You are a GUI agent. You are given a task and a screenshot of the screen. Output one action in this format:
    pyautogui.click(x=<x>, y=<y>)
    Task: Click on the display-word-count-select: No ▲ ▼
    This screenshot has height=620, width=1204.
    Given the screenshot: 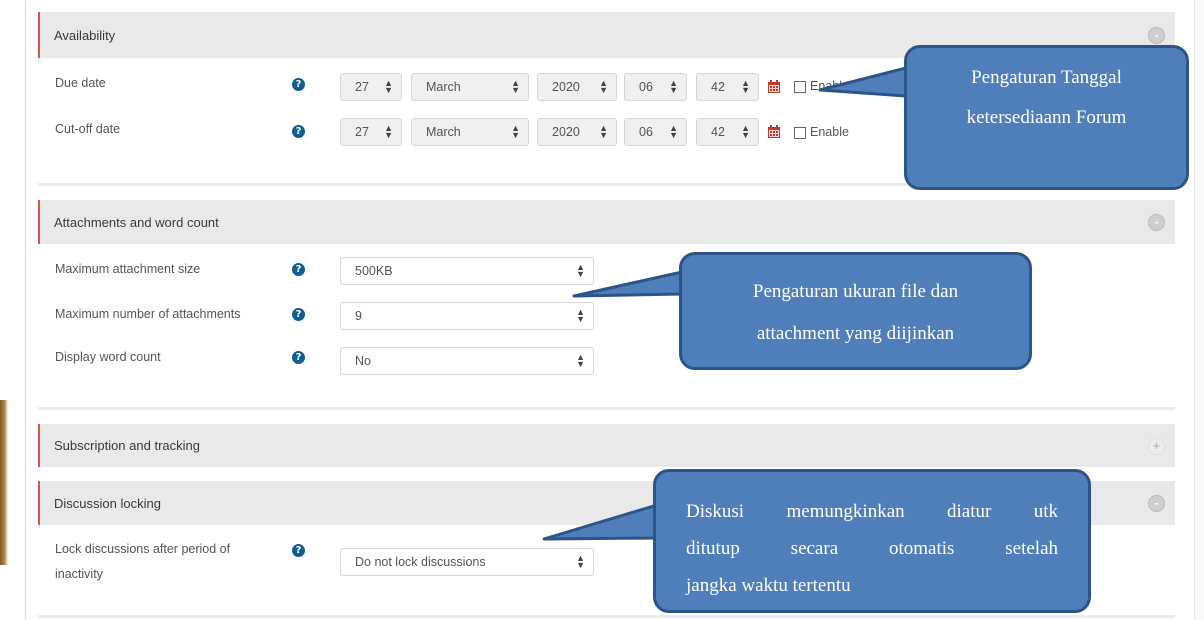 What is the action you would take?
    pyautogui.click(x=467, y=361)
    